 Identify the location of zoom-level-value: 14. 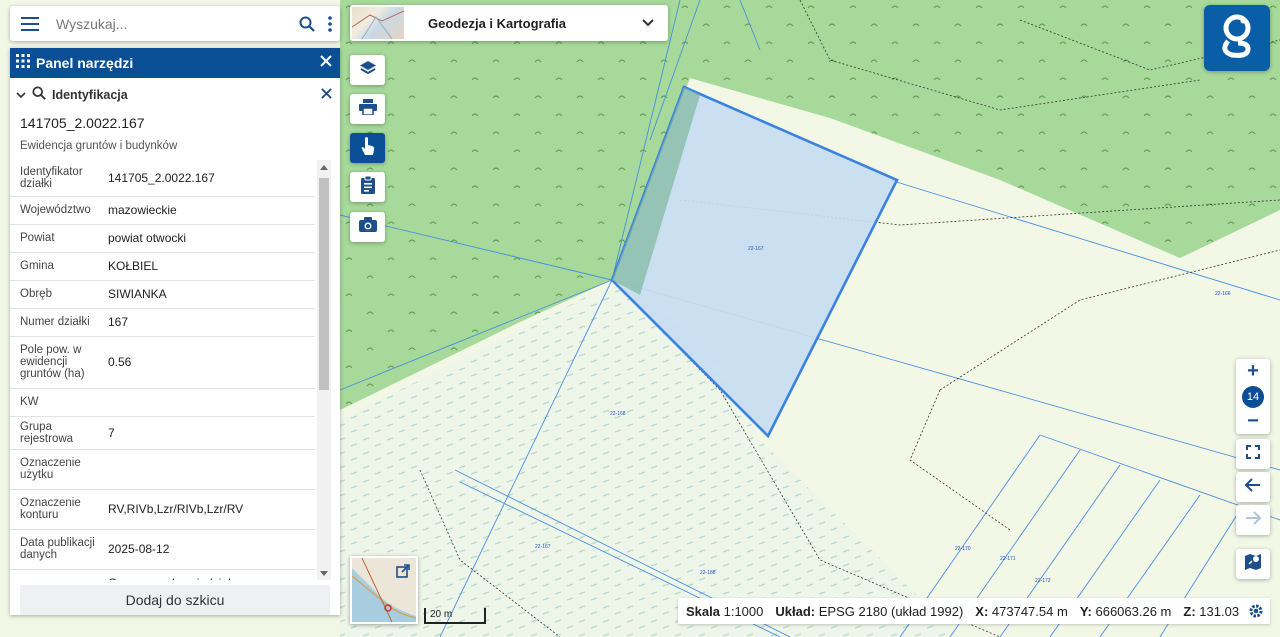
(1253, 396).